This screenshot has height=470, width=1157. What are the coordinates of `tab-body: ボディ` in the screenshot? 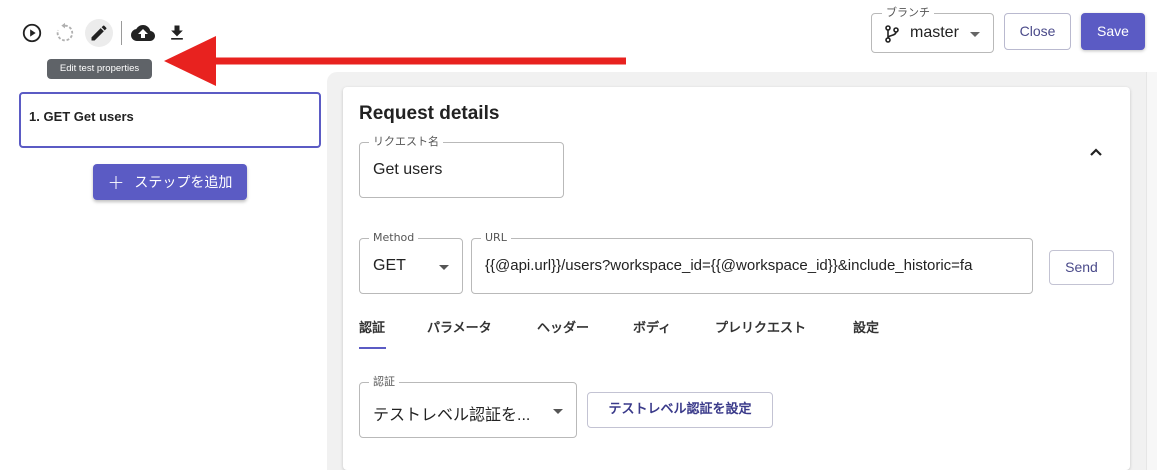 It's located at (652, 326).